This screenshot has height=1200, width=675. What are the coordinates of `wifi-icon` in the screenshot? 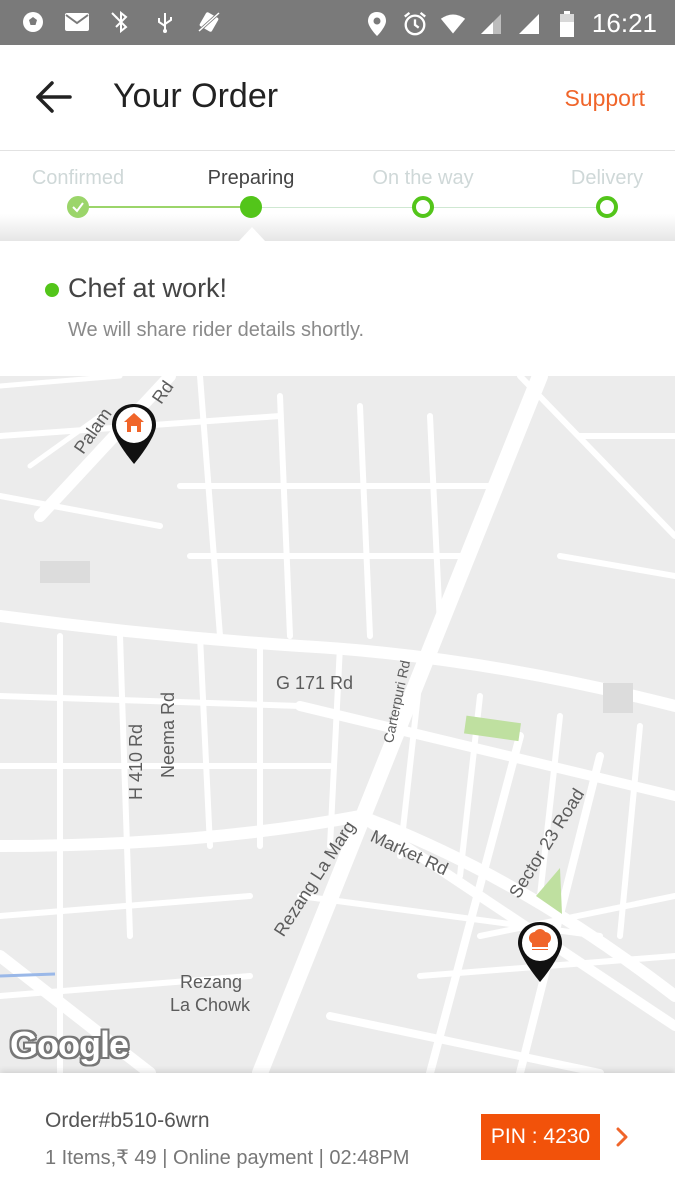 It's located at (453, 24).